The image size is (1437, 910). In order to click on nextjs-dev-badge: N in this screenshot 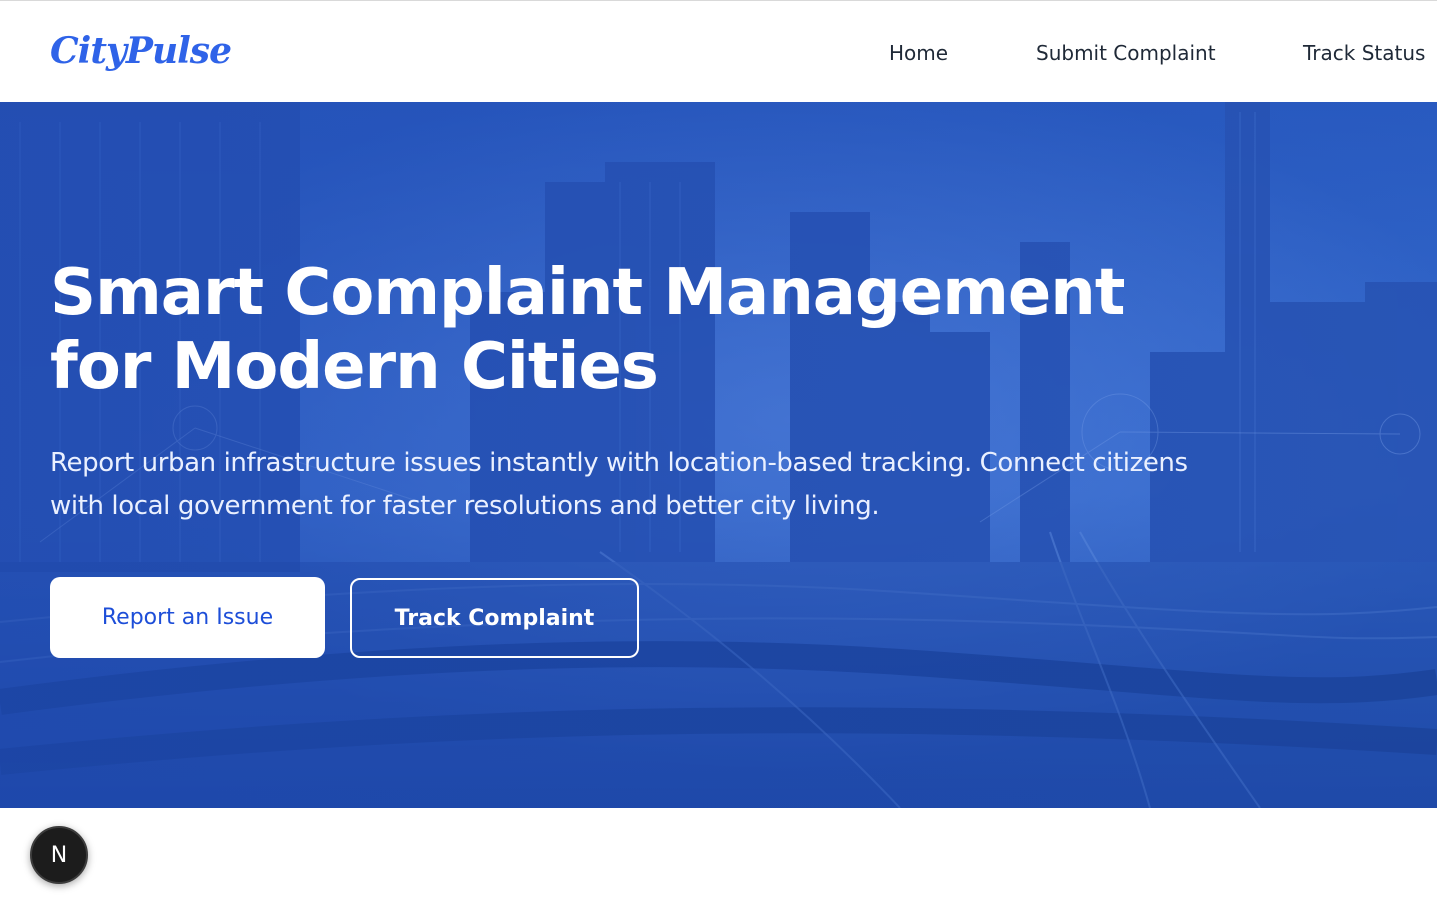, I will do `click(59, 855)`.